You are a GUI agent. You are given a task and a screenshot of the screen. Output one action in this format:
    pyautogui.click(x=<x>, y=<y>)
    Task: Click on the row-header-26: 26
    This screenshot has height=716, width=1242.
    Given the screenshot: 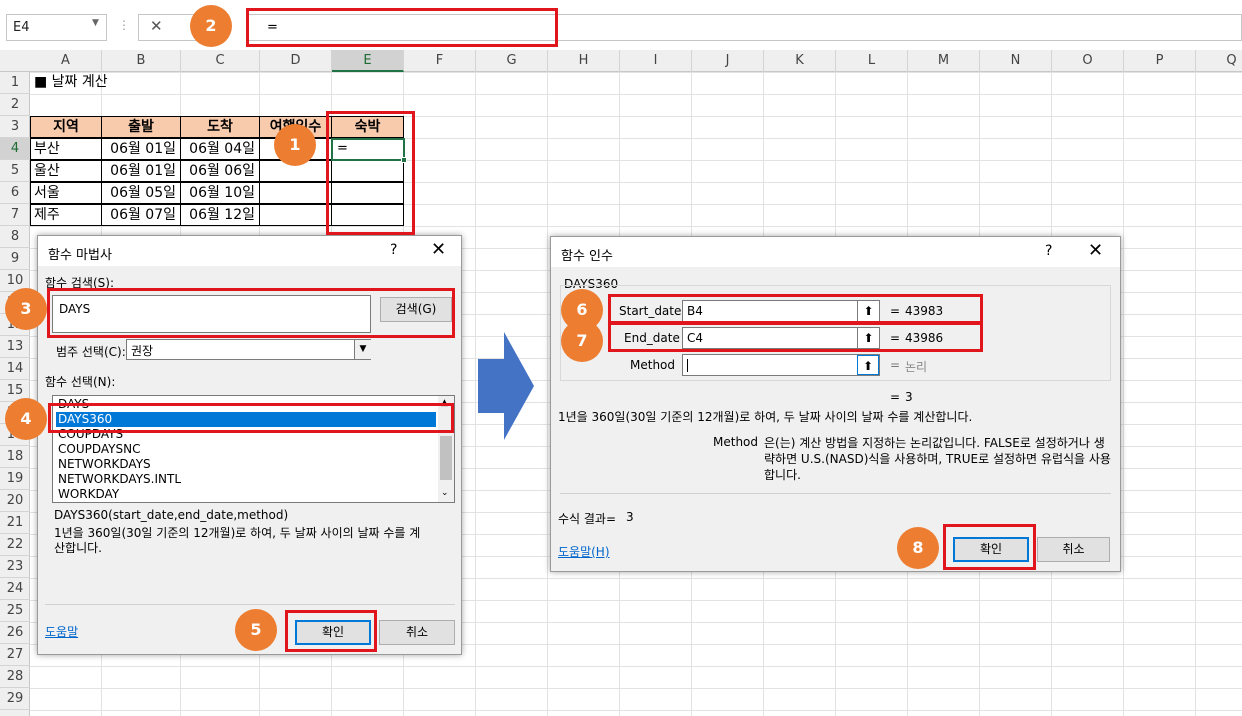 What is the action you would take?
    pyautogui.click(x=15, y=633)
    